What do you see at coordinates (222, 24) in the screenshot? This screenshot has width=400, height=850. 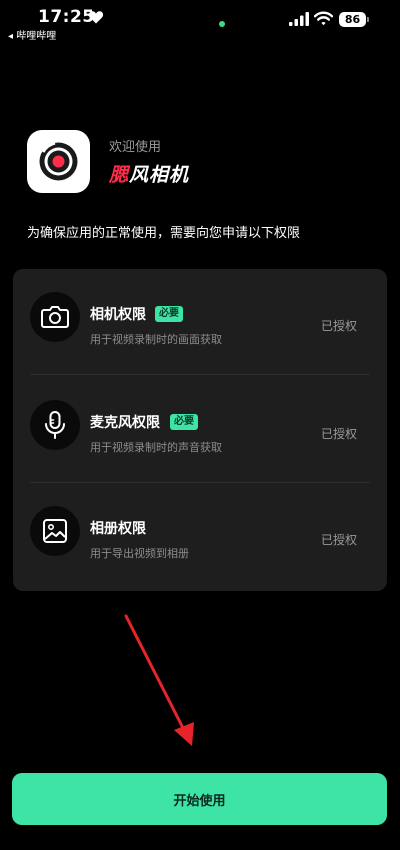 I see `camera-in-use-indicator` at bounding box center [222, 24].